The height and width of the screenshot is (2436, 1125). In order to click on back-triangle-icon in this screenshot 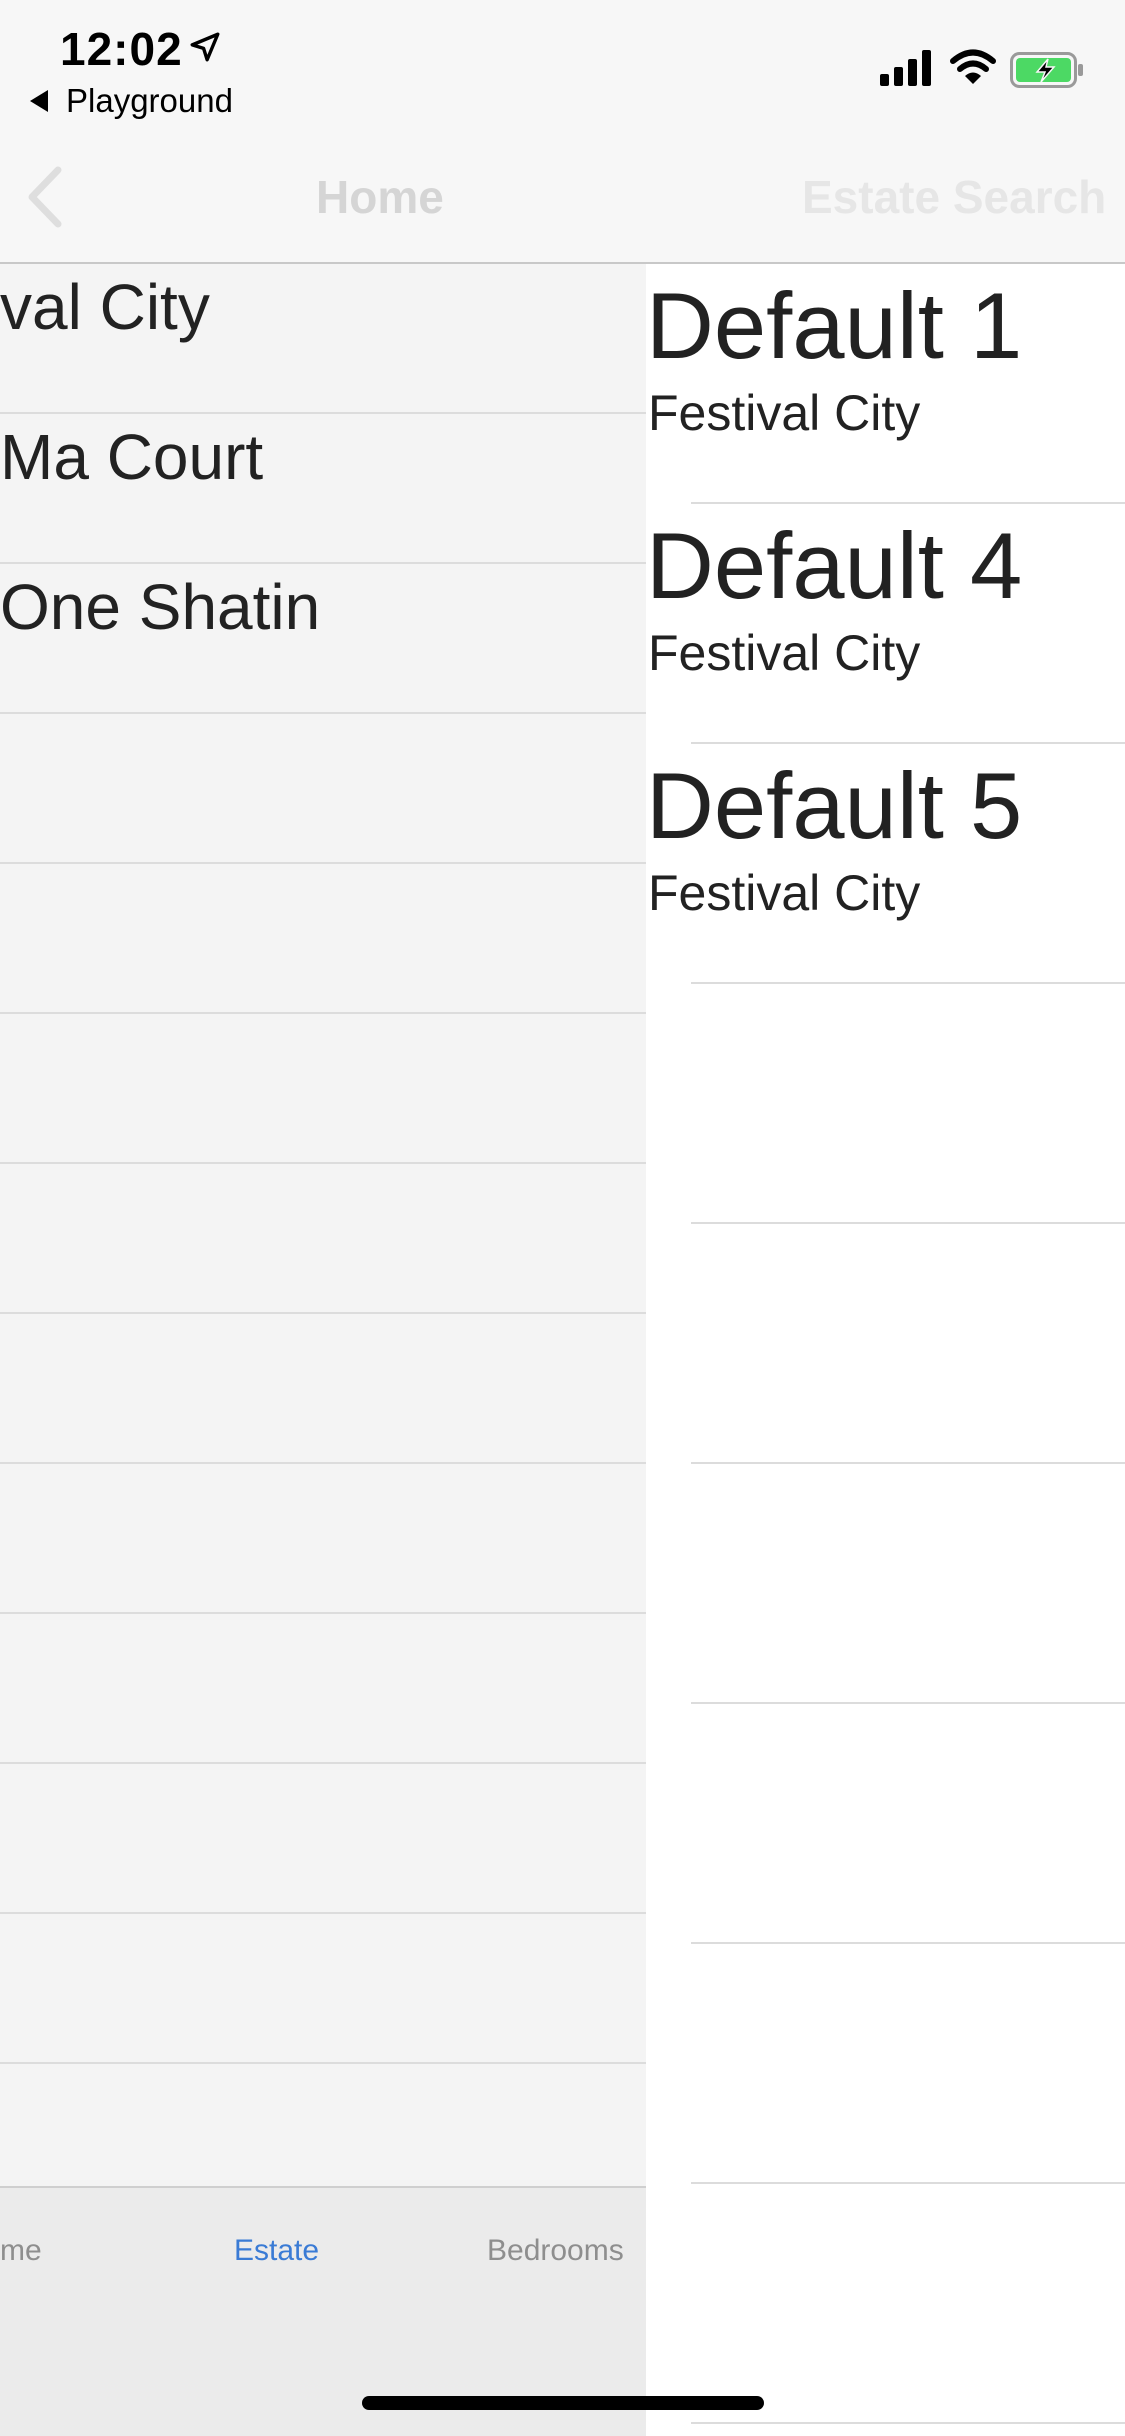, I will do `click(39, 101)`.